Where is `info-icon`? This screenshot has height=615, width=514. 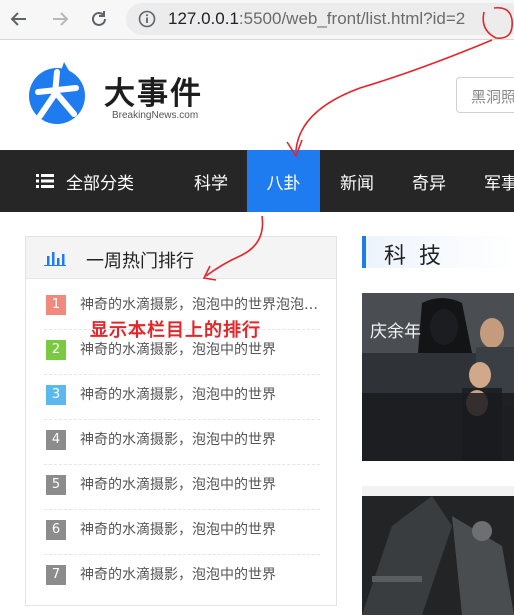 info-icon is located at coordinates (147, 19).